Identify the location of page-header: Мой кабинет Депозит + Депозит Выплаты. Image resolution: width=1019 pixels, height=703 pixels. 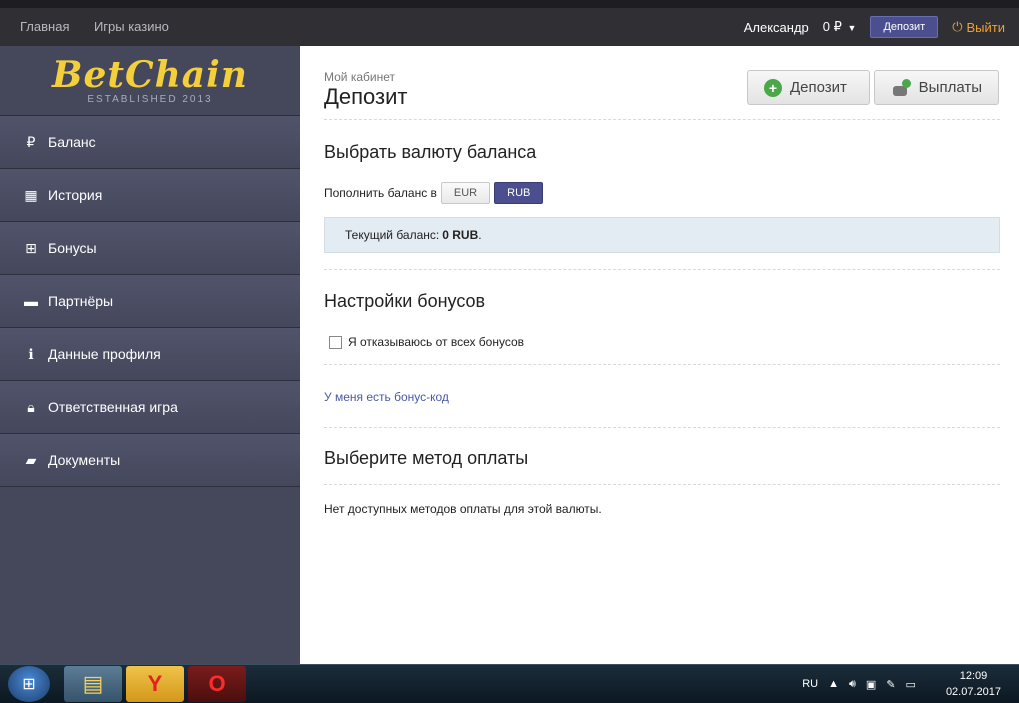
(662, 83).